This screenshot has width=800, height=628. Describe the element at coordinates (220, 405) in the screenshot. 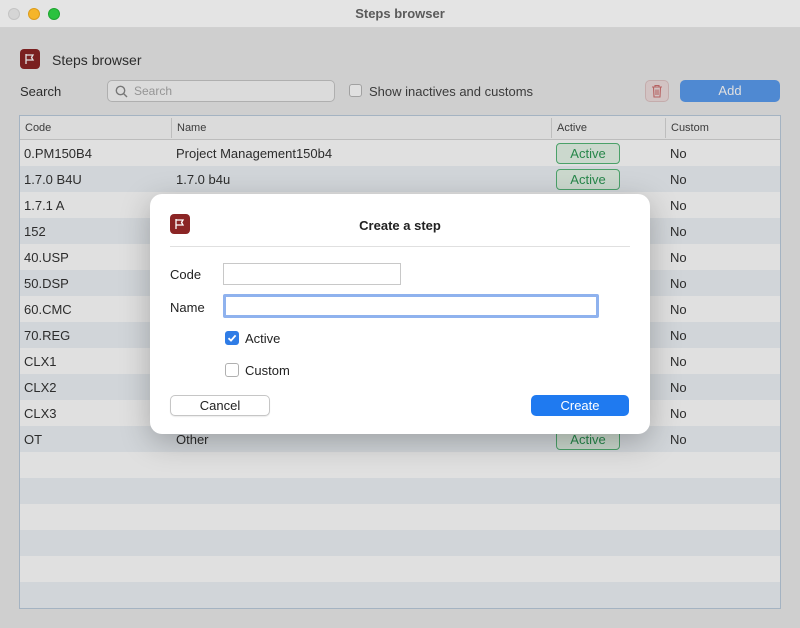

I see `cancel-button: Cancel` at that location.